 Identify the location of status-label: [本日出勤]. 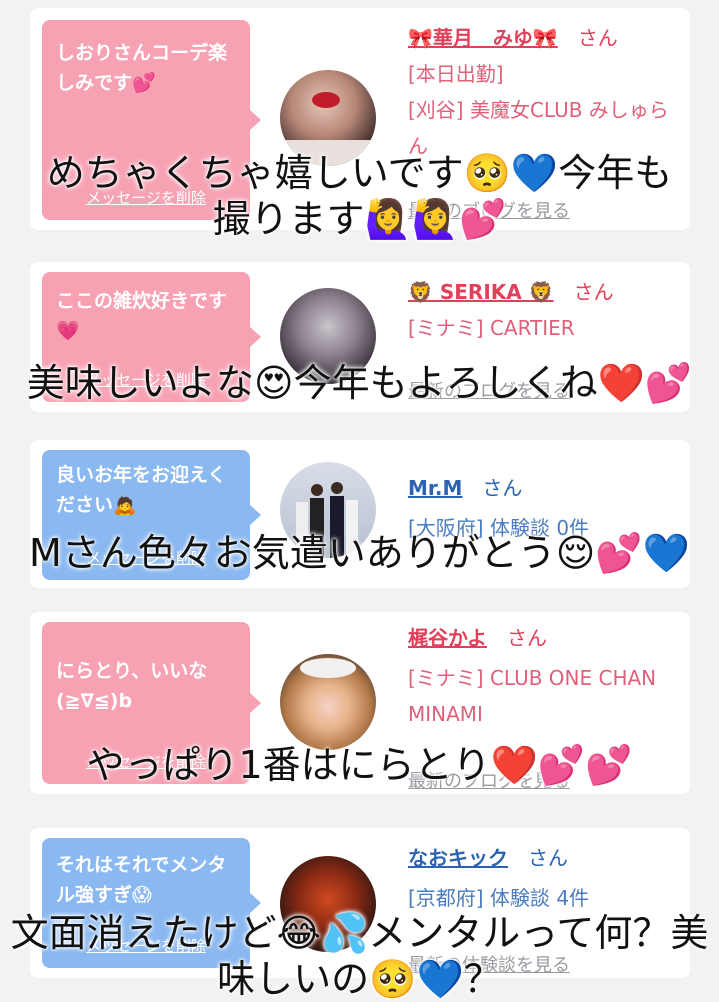
(456, 74).